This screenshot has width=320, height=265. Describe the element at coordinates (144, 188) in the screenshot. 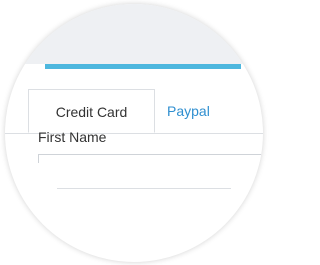

I see `divider` at that location.